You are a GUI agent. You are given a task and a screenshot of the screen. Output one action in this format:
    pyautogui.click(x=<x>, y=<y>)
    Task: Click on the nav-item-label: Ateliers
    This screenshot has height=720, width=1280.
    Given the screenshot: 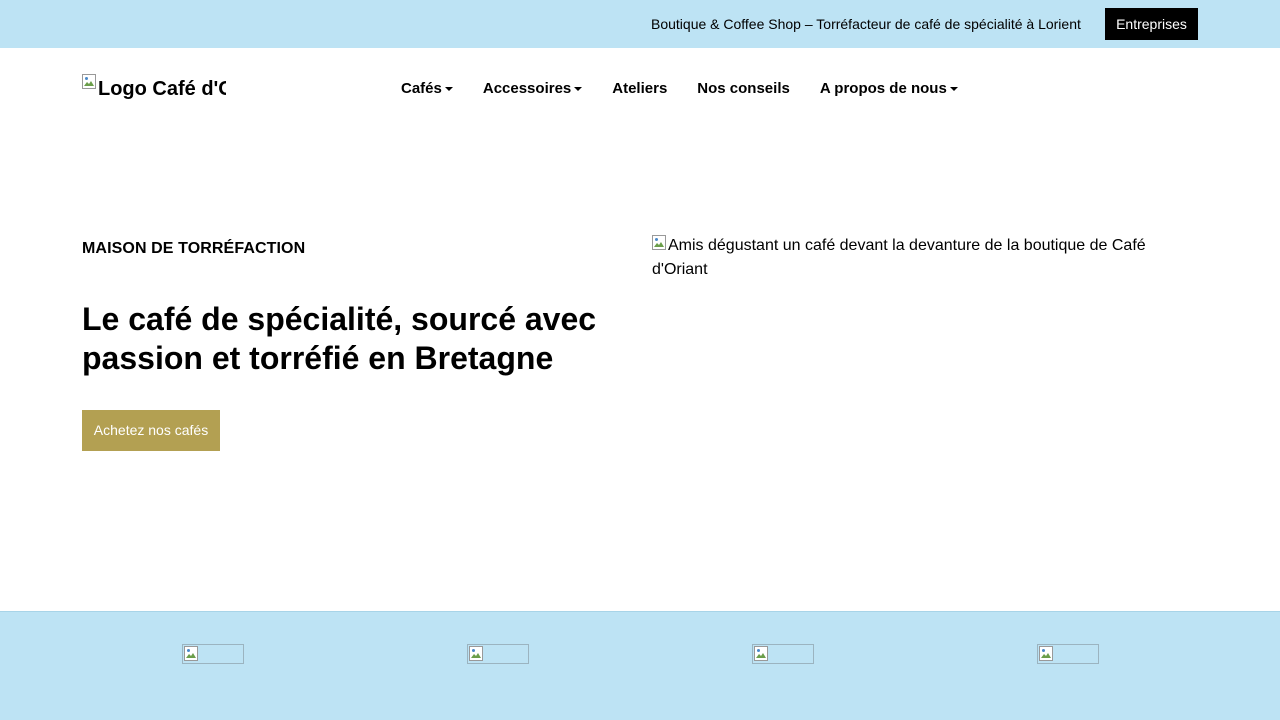 What is the action you would take?
    pyautogui.click(x=640, y=88)
    